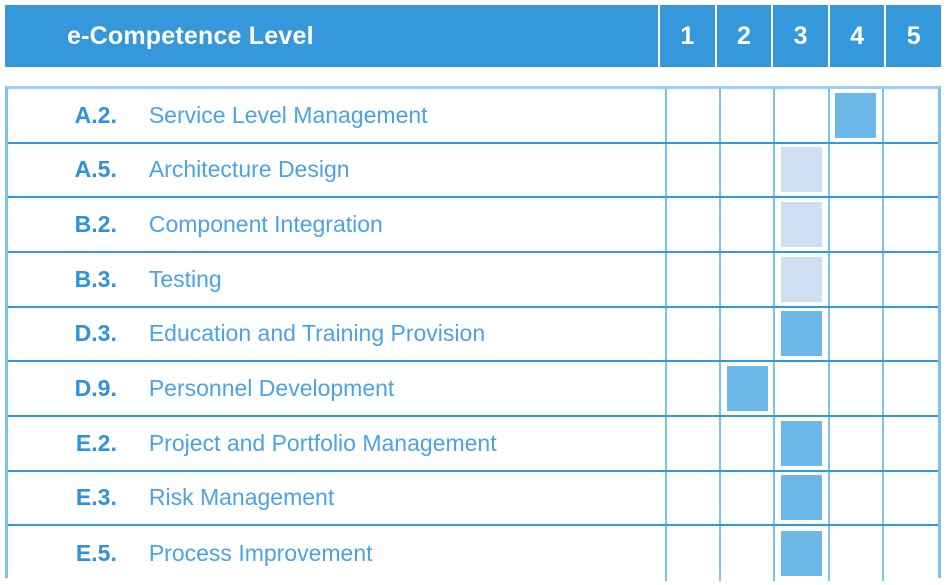 The image size is (948, 585). Describe the element at coordinates (800, 36) in the screenshot. I see `header-level-3: 3` at that location.